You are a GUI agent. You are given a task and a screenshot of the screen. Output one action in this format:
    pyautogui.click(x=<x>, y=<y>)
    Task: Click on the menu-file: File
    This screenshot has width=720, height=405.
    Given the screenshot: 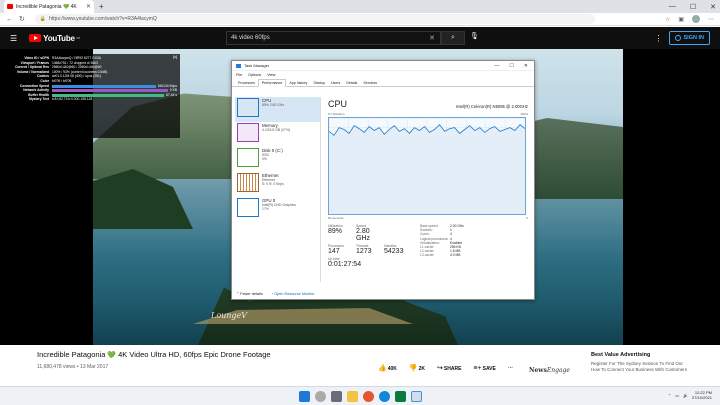 What is the action you would take?
    pyautogui.click(x=239, y=75)
    